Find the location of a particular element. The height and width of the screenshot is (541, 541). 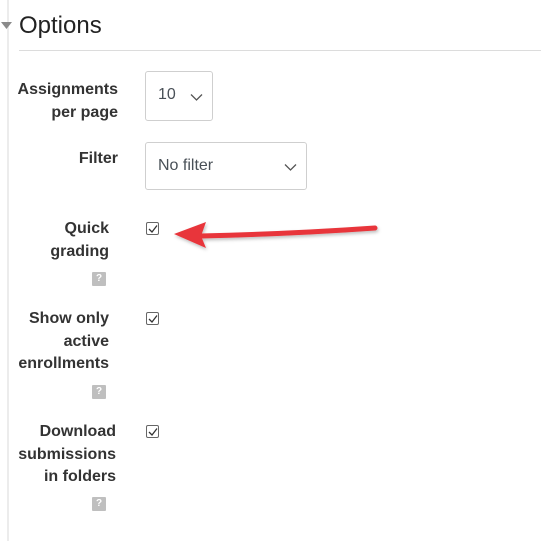

filter-label: Filter is located at coordinates (98, 159).